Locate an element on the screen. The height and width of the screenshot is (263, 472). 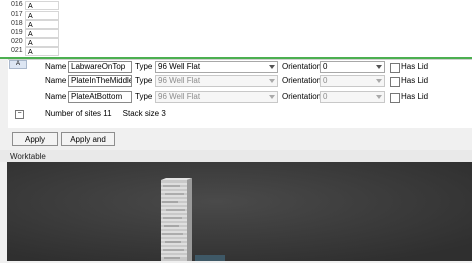
labware-name-input: PlateInTheMiddle is located at coordinates (100, 81).